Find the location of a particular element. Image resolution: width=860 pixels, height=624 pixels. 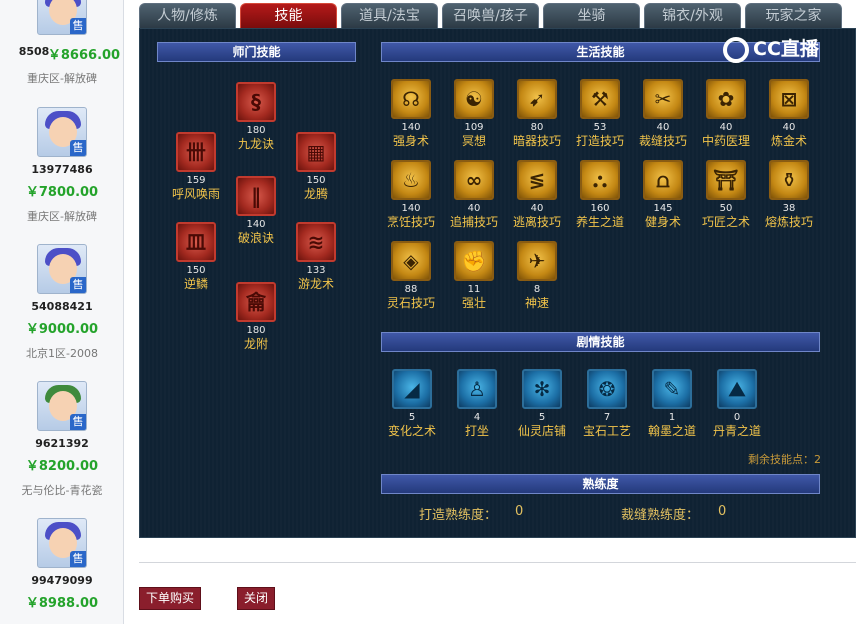

listing-id: 54088421 is located at coordinates (62, 306).